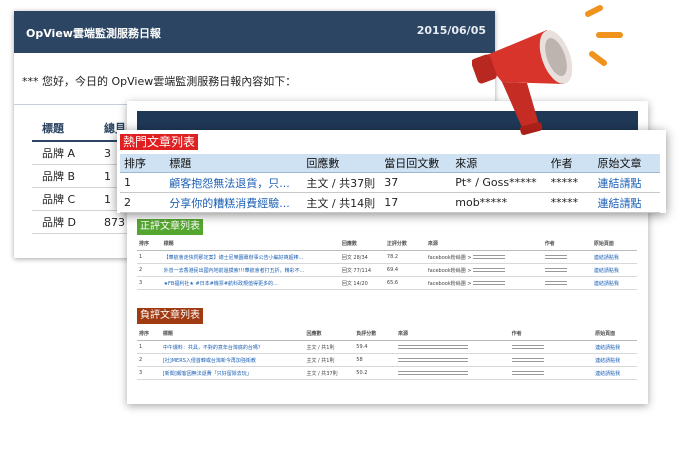 This screenshot has height=450, width=680. What do you see at coordinates (149, 283) in the screenshot?
I see `rank: 3` at bounding box center [149, 283].